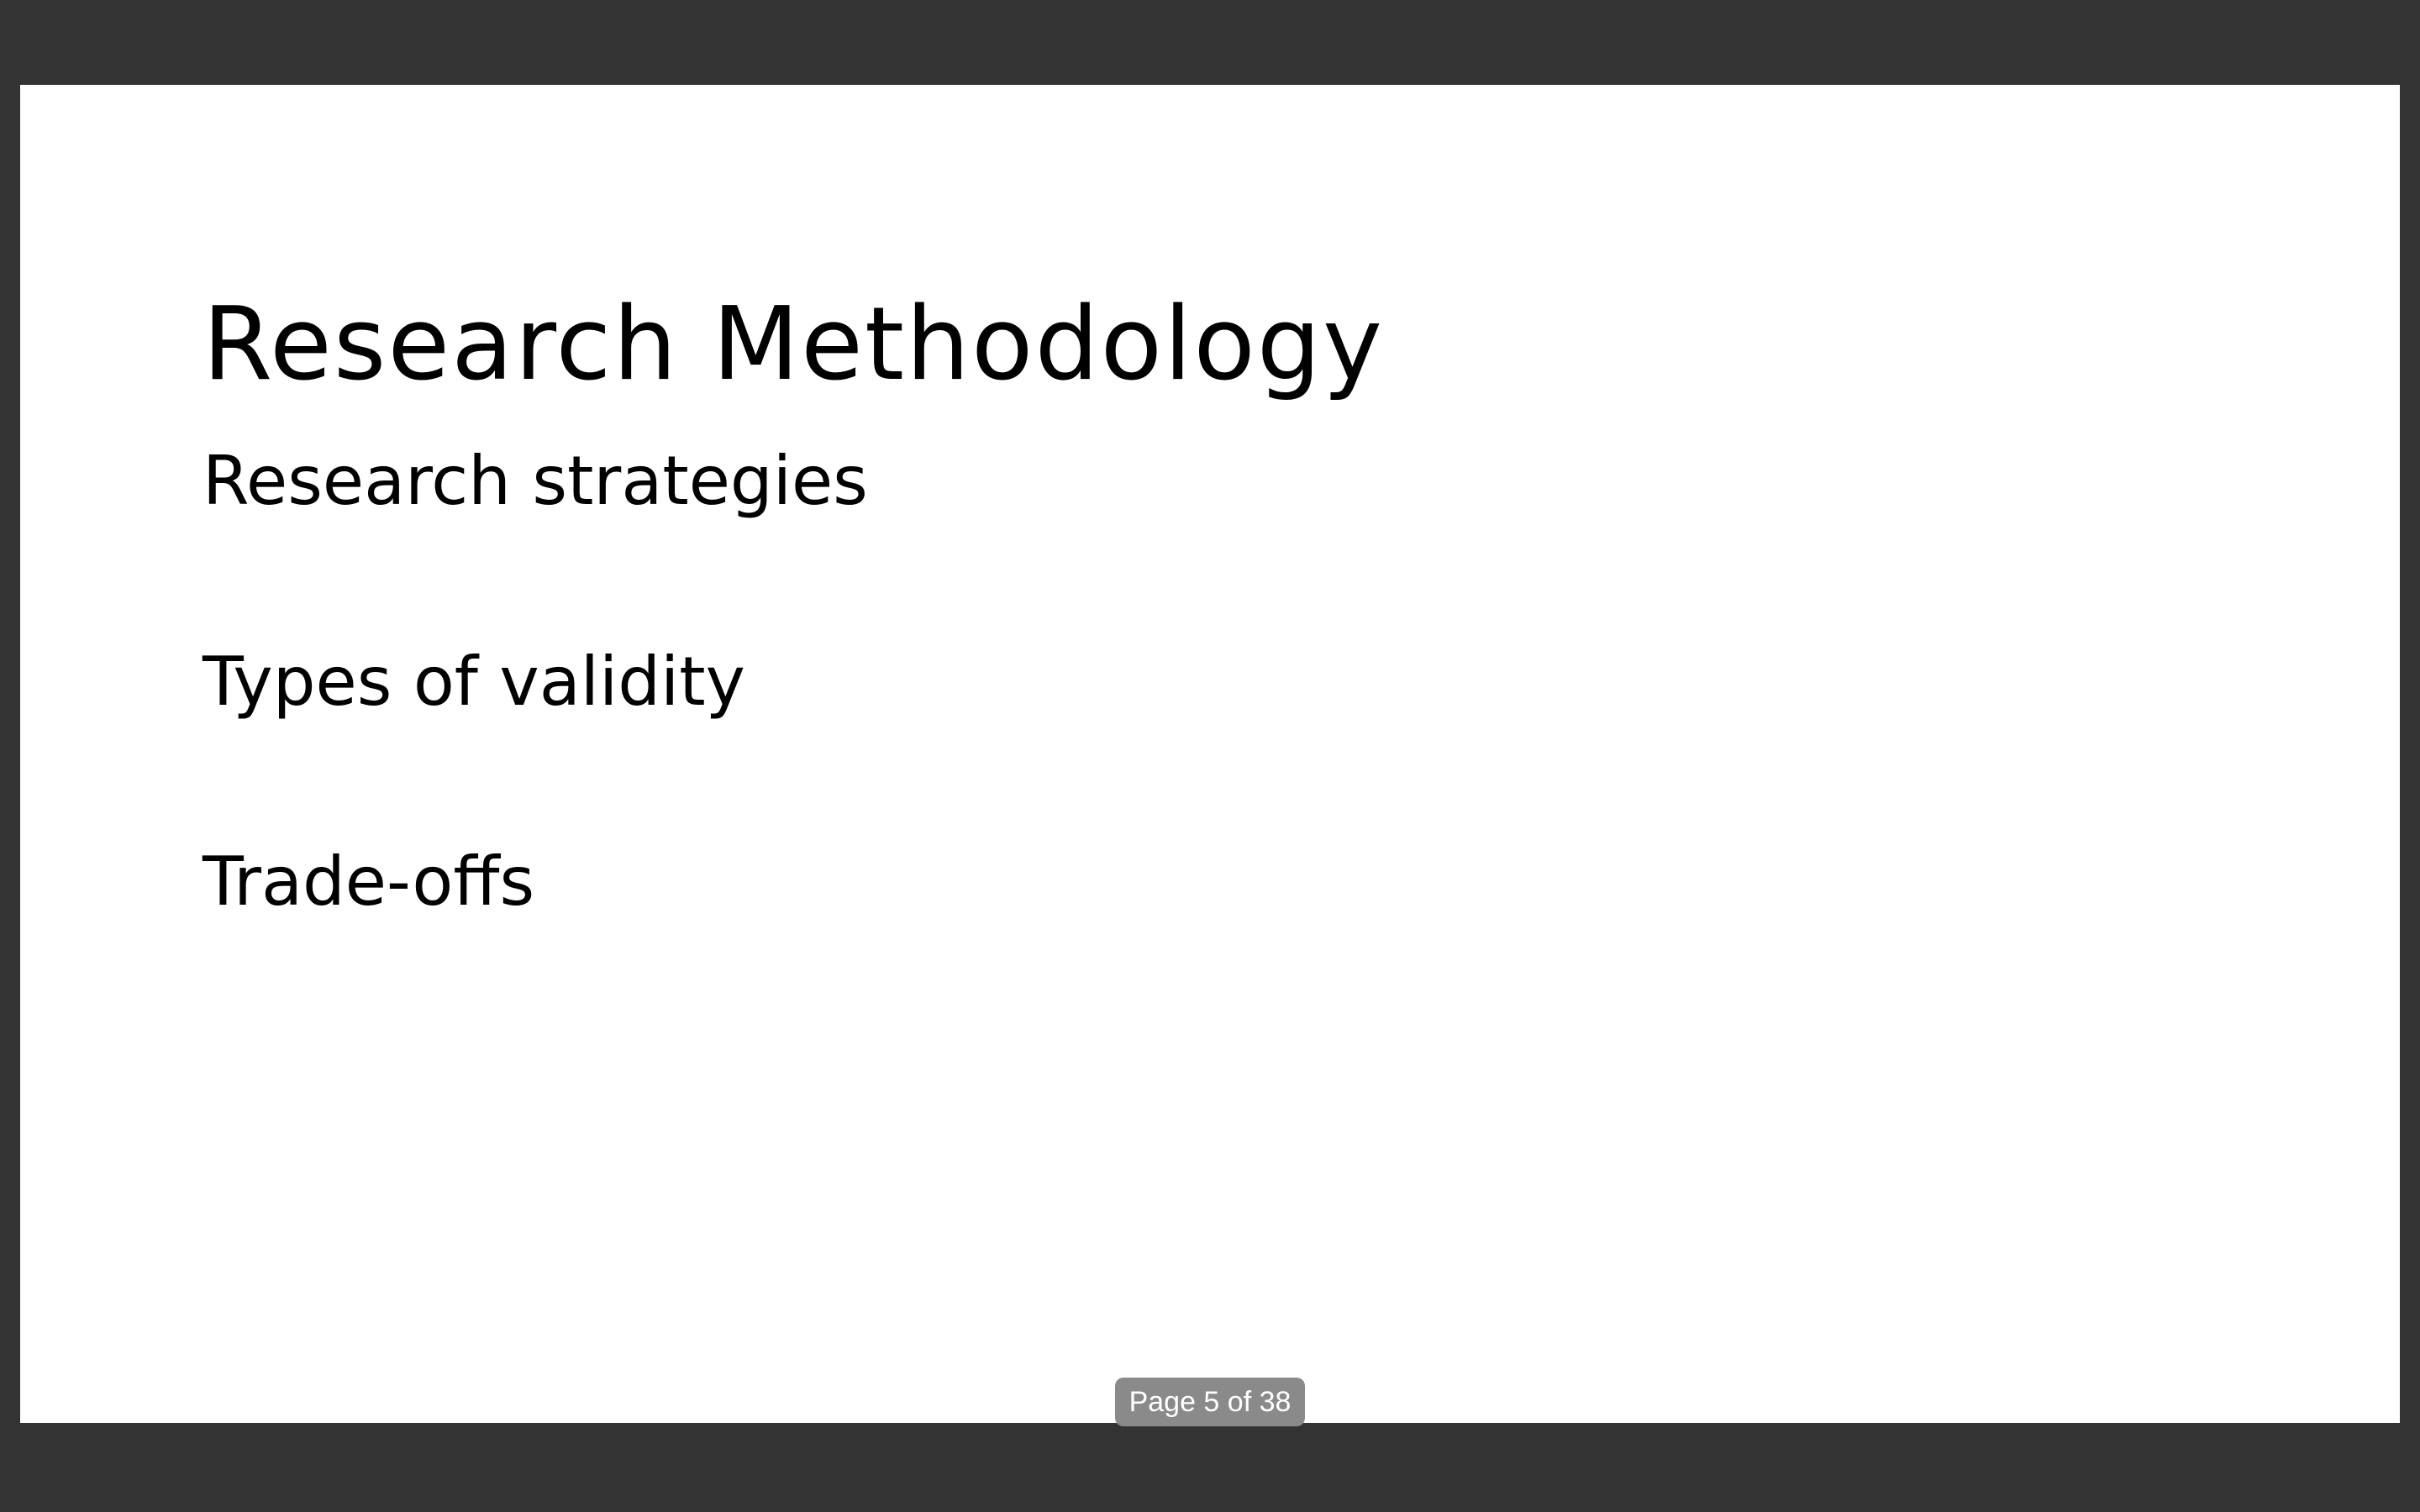  What do you see at coordinates (474, 682) in the screenshot?
I see `slide-bullet: Types of validity` at bounding box center [474, 682].